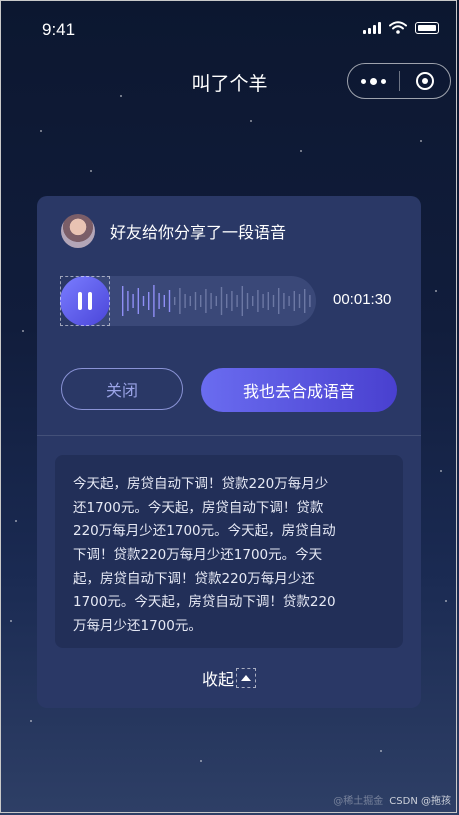 The image size is (459, 815). Describe the element at coordinates (59, 29) in the screenshot. I see `status-time: 9:41` at that location.